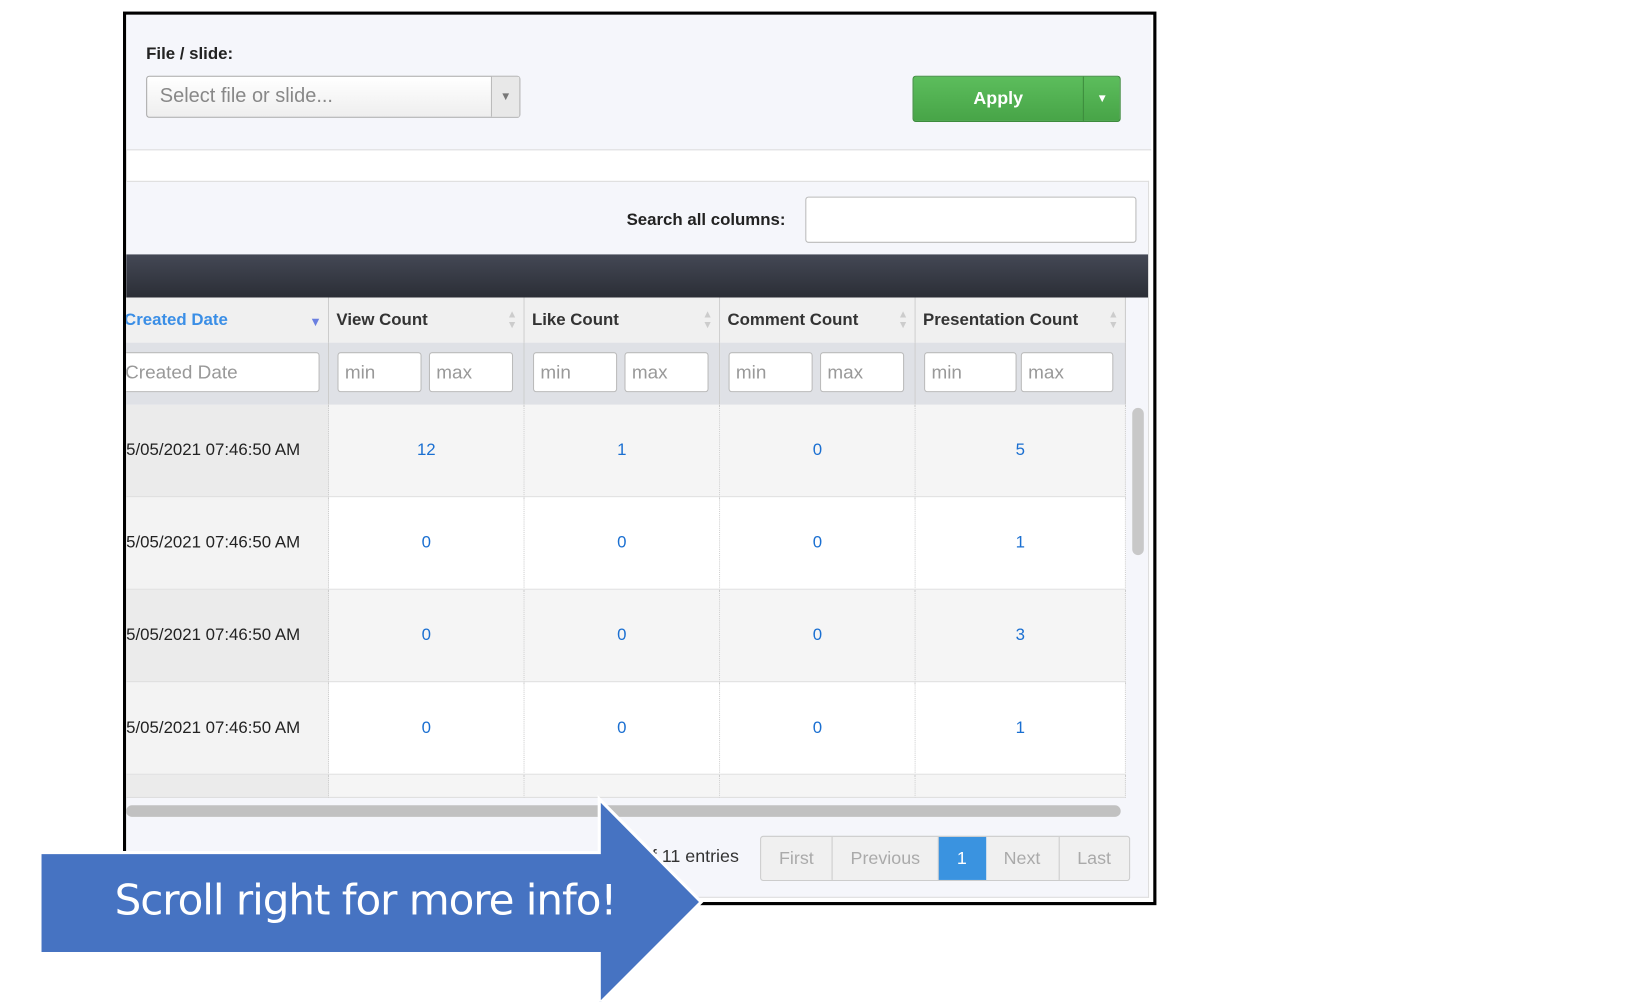 The image size is (1640, 1002). I want to click on callout-text: Scroll right for more info!, so click(366, 901).